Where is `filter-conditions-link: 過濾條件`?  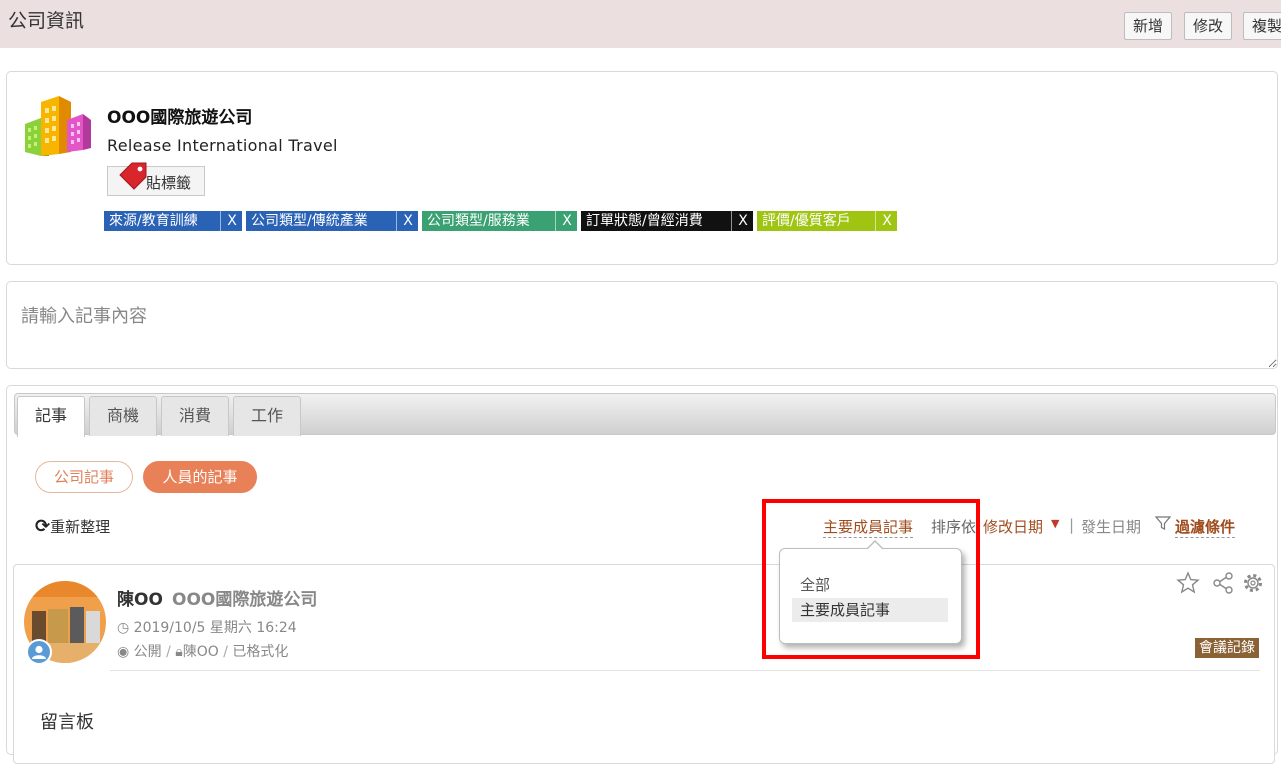
filter-conditions-link: 過濾條件 is located at coordinates (1205, 527).